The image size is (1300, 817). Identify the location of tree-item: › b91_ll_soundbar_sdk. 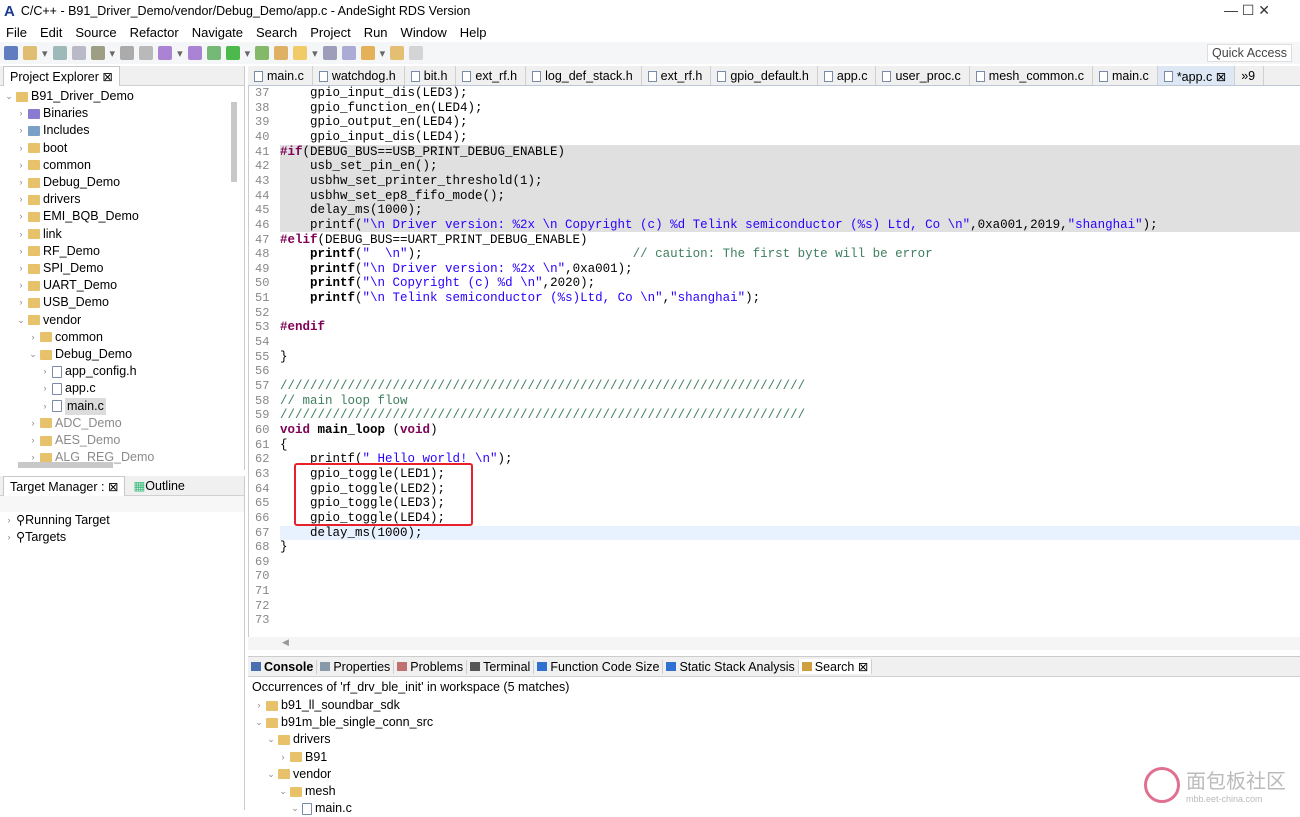
(777, 705).